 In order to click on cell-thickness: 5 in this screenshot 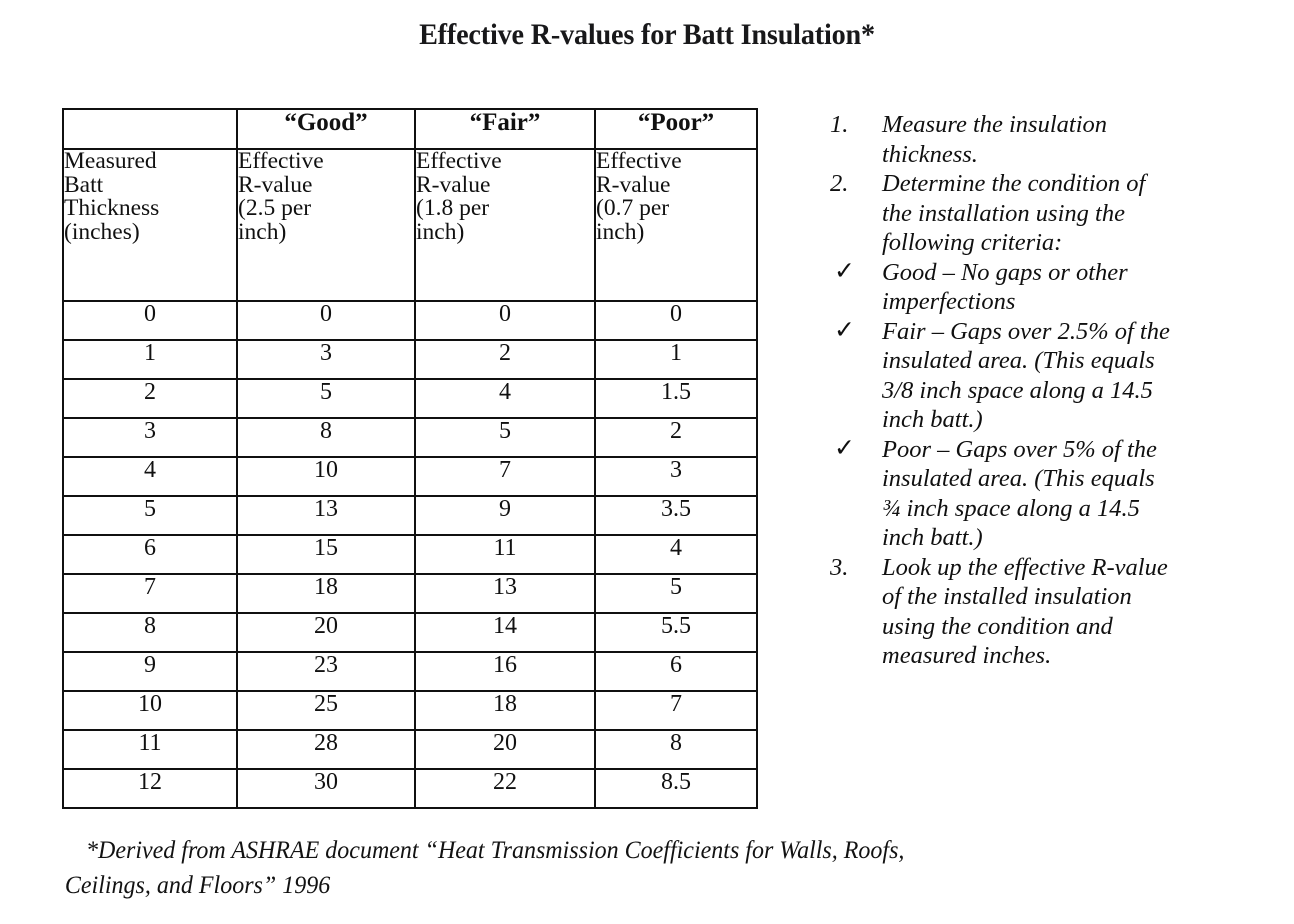, I will do `click(150, 515)`.